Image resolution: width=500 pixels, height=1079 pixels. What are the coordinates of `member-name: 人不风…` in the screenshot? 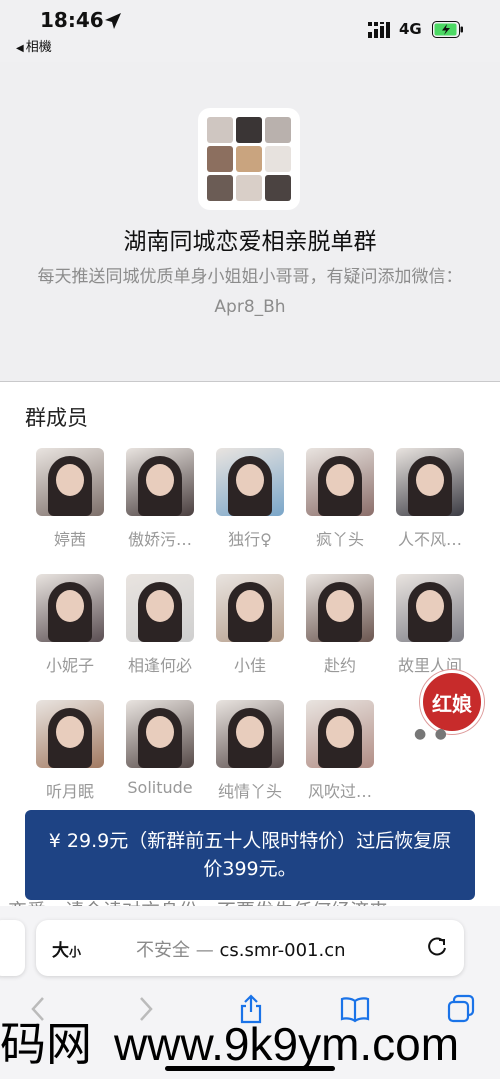 It's located at (429, 539).